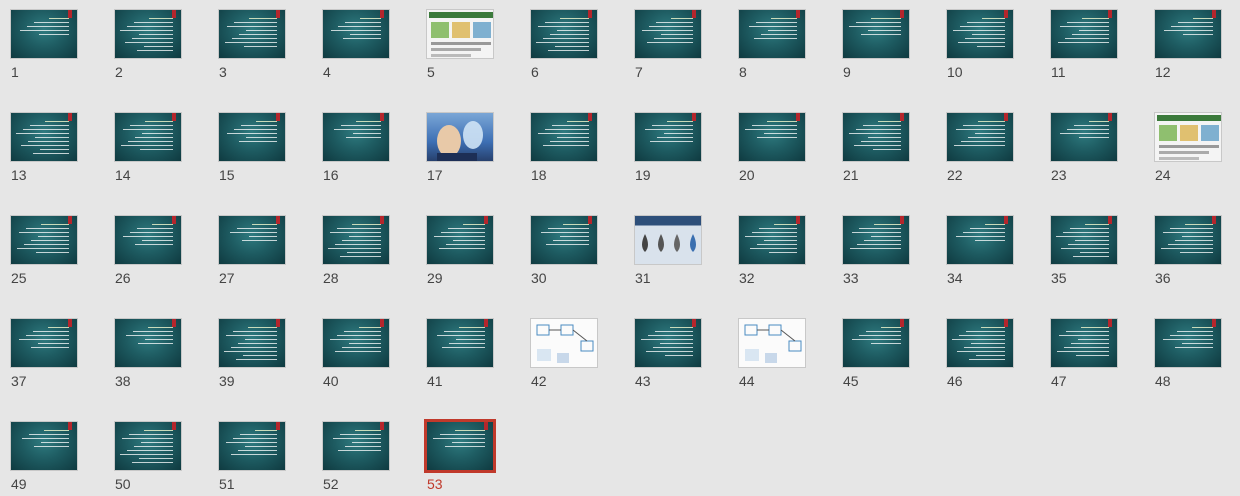  Describe the element at coordinates (156, 454) in the screenshot. I see `slide-thumbnail: 50` at that location.